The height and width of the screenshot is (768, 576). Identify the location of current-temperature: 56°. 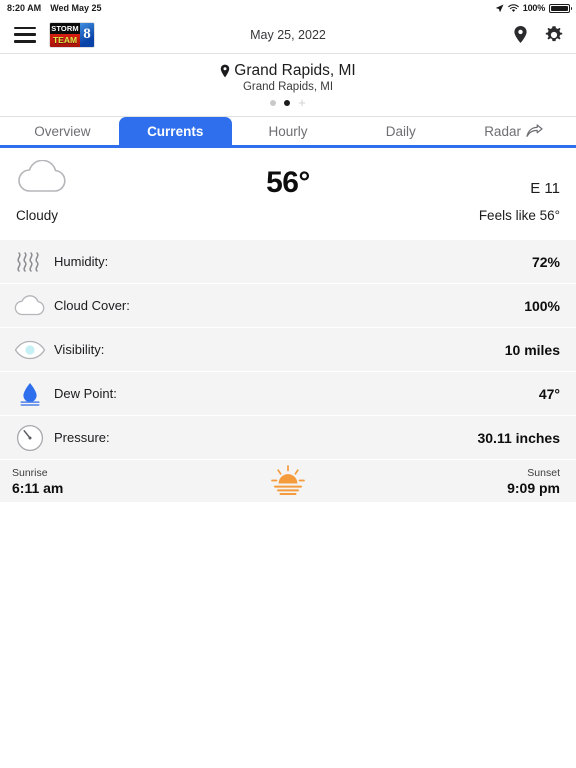
(288, 182).